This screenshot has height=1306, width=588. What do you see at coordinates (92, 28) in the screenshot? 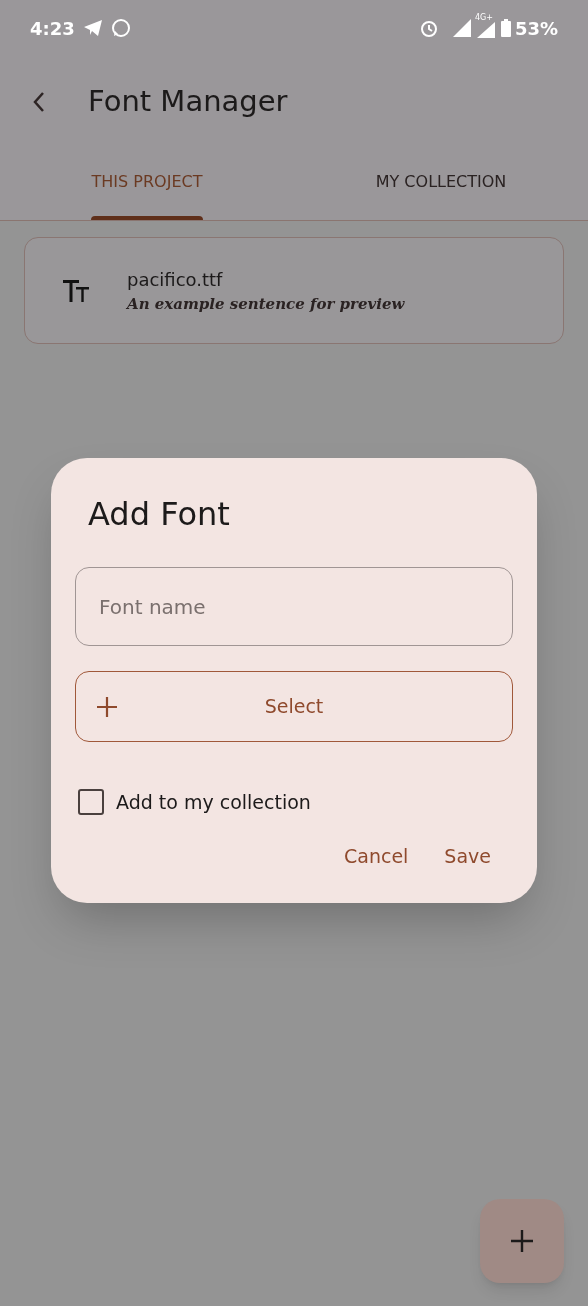
I see `paper-plane-icon` at bounding box center [92, 28].